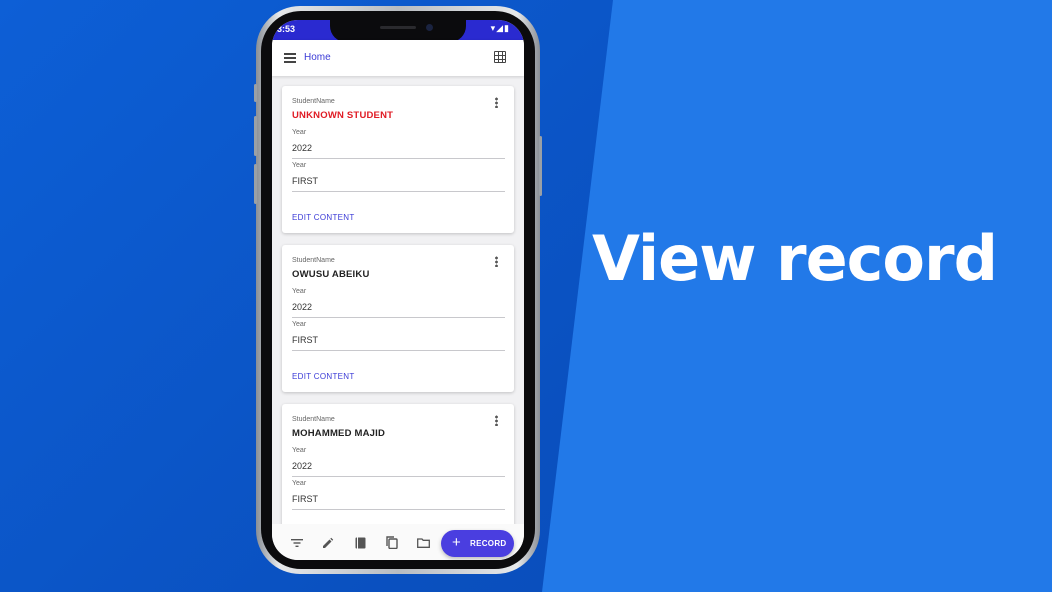 This screenshot has width=1052, height=592. What do you see at coordinates (540, 166) in the screenshot?
I see `phone-power-button` at bounding box center [540, 166].